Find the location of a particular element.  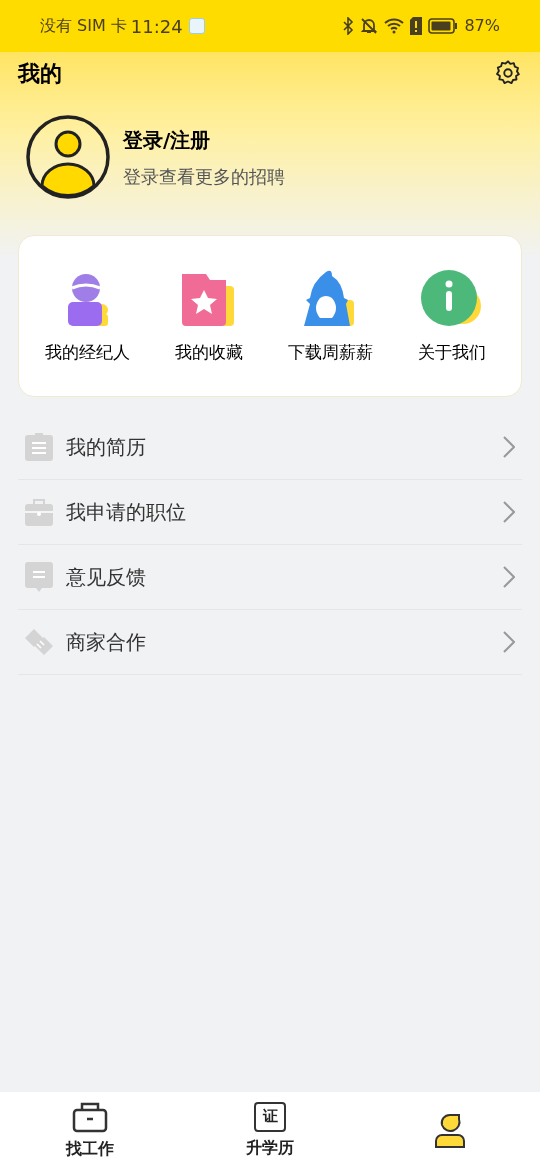

menu-item: 我的简历 is located at coordinates (270, 447).